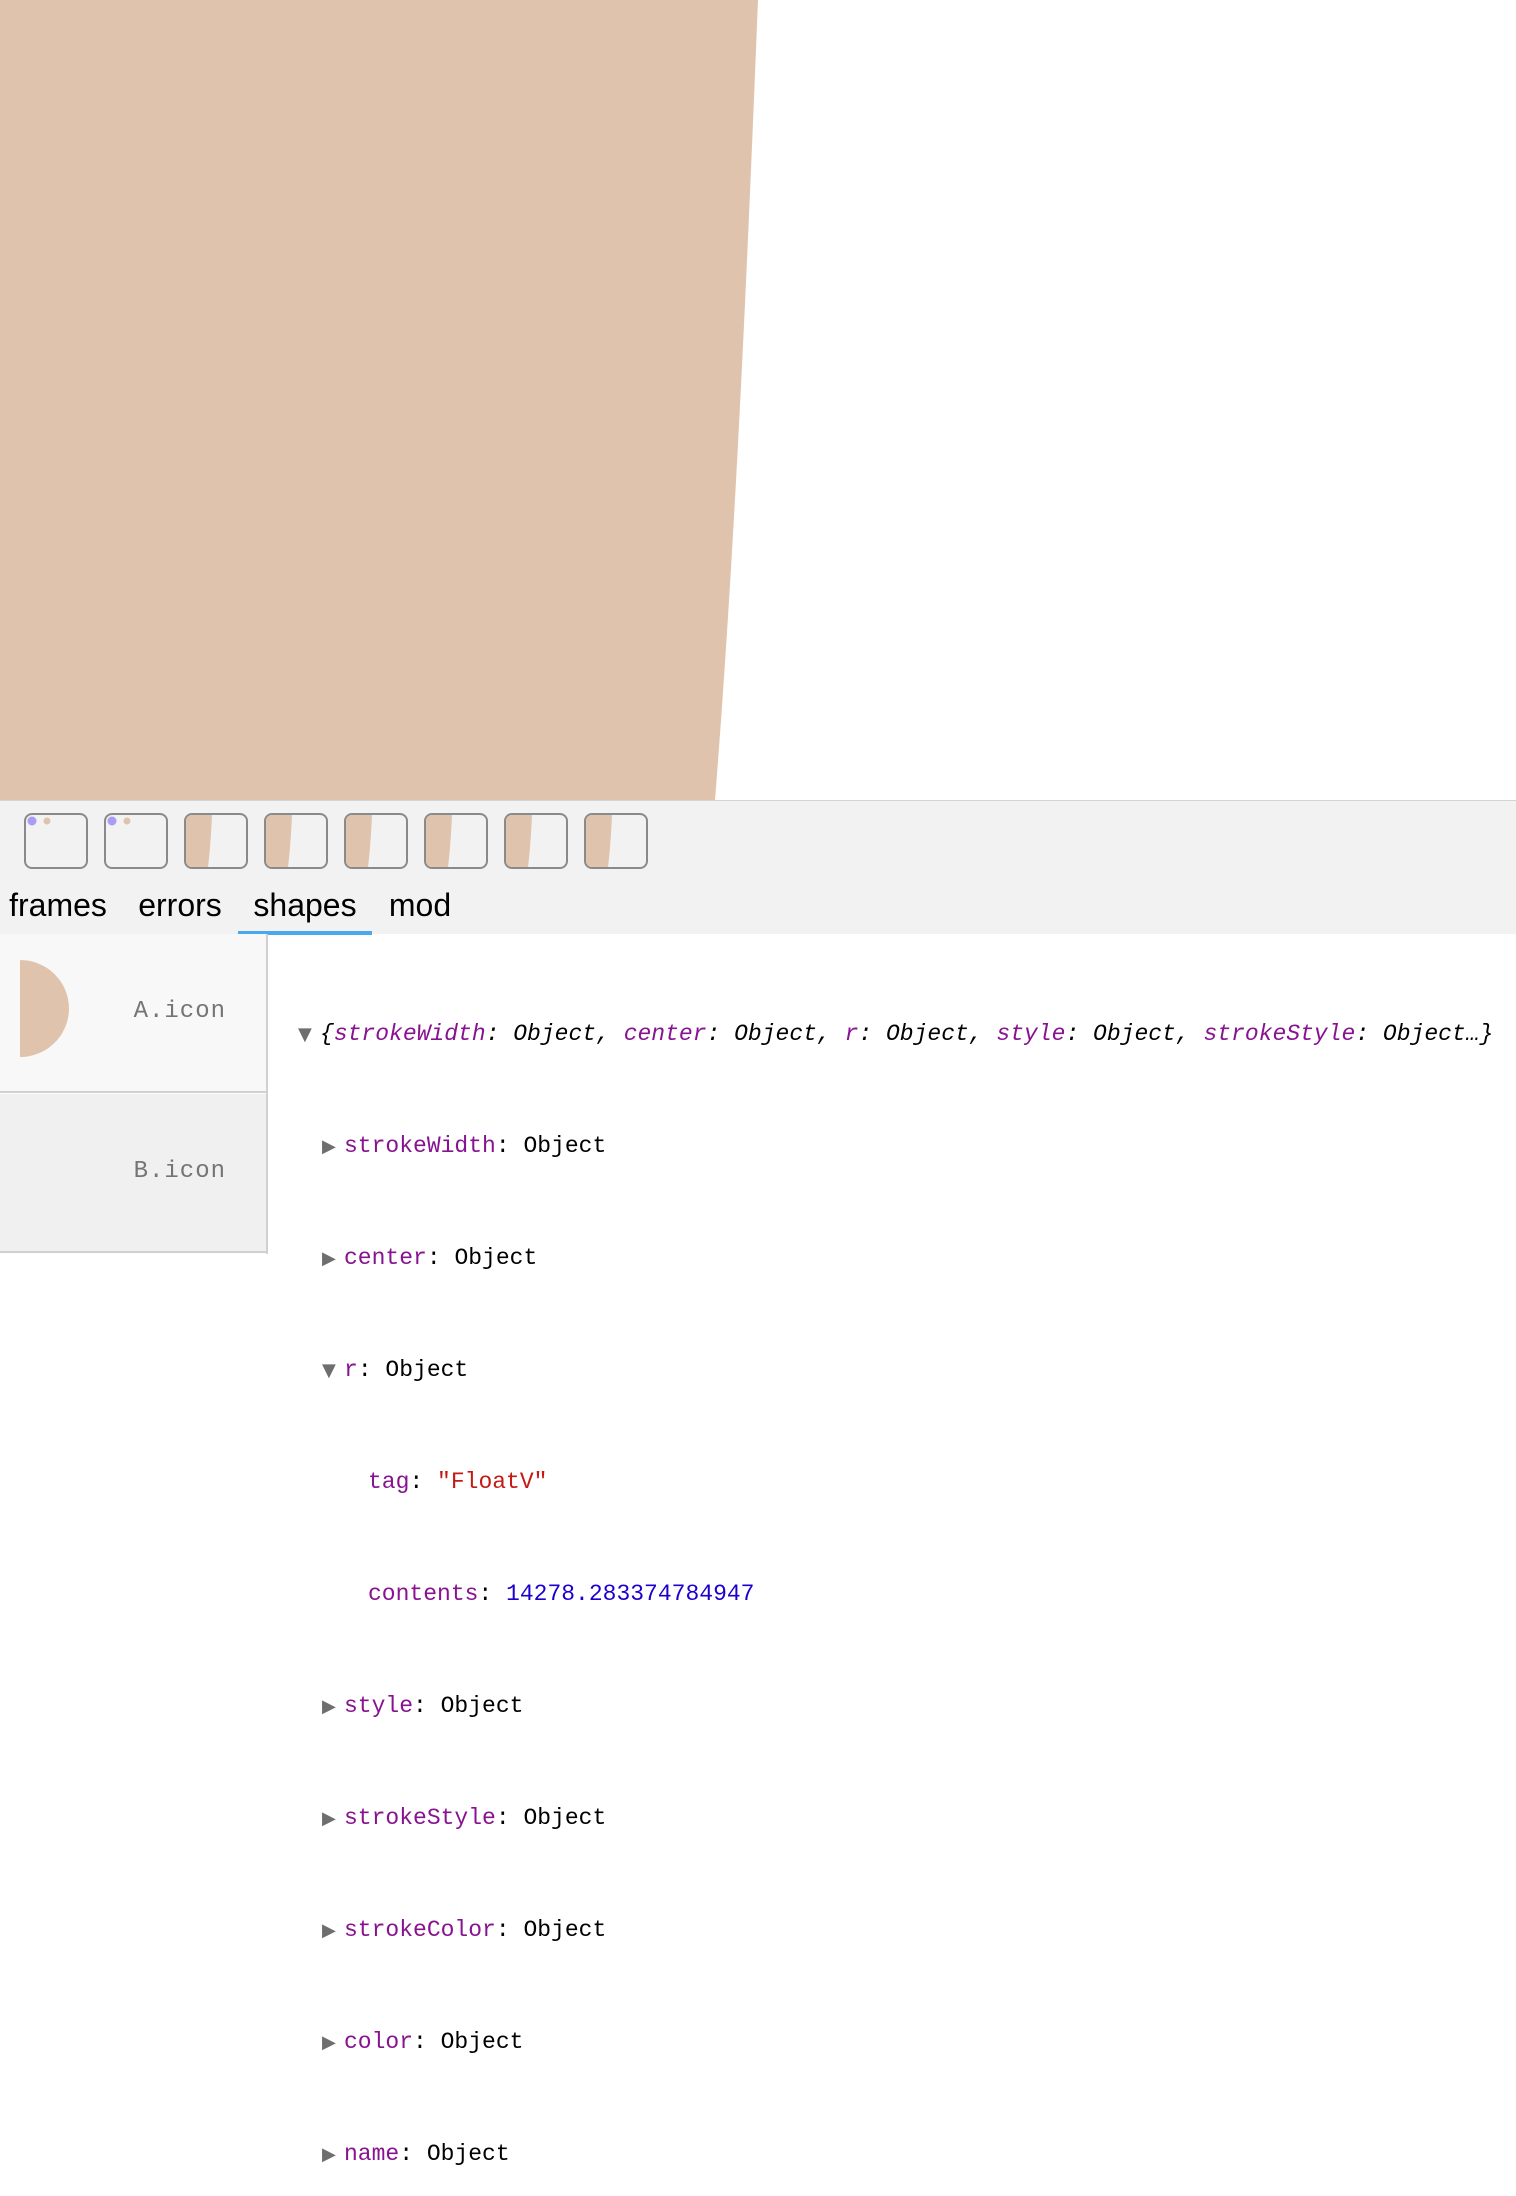 This screenshot has width=1516, height=2196. Describe the element at coordinates (895, 1146) in the screenshot. I see `inspector-row-strokewidth: ▶ strokeWidth: Object` at that location.